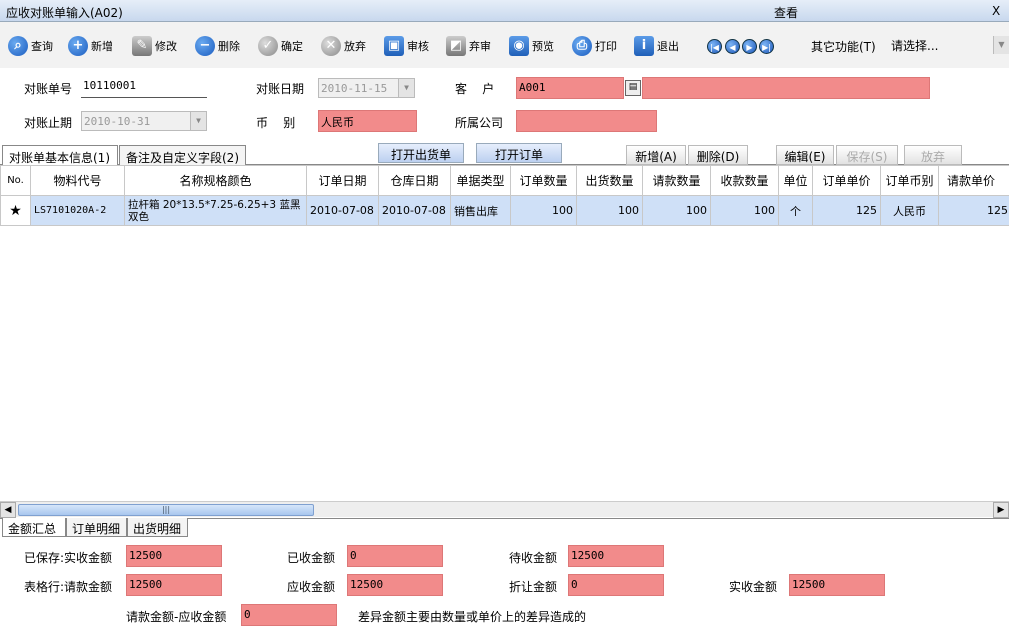 This screenshot has width=1009, height=640. What do you see at coordinates (846, 210) in the screenshot?
I see `cell-order-price: 125` at bounding box center [846, 210].